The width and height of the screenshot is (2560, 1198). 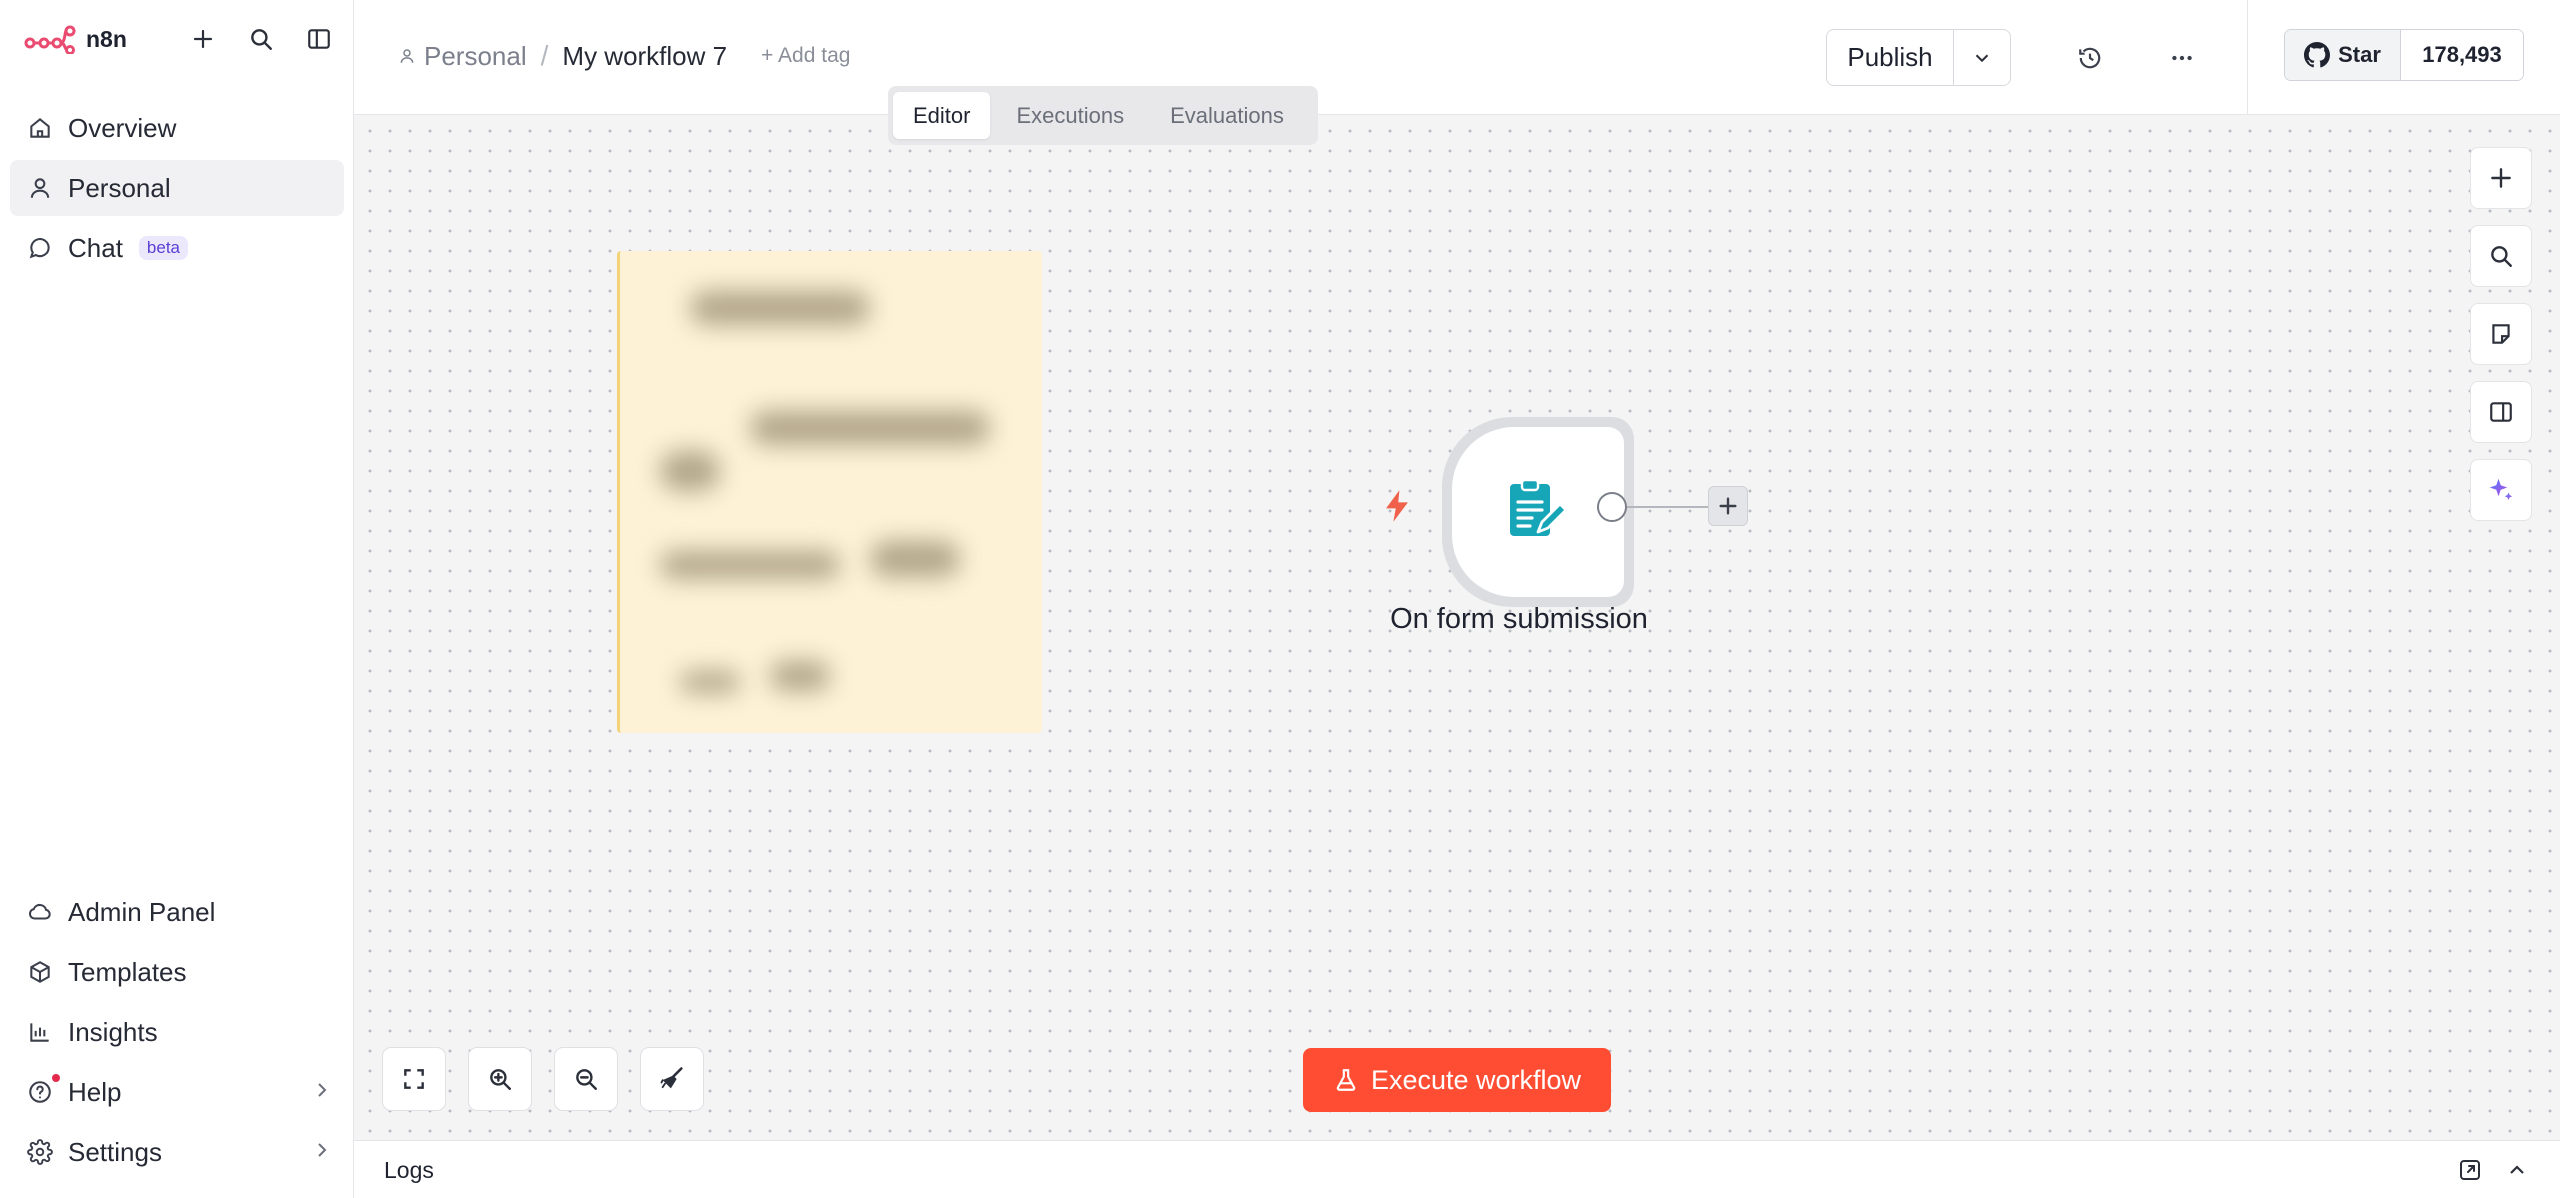 I want to click on flask-icon, so click(x=1346, y=1080).